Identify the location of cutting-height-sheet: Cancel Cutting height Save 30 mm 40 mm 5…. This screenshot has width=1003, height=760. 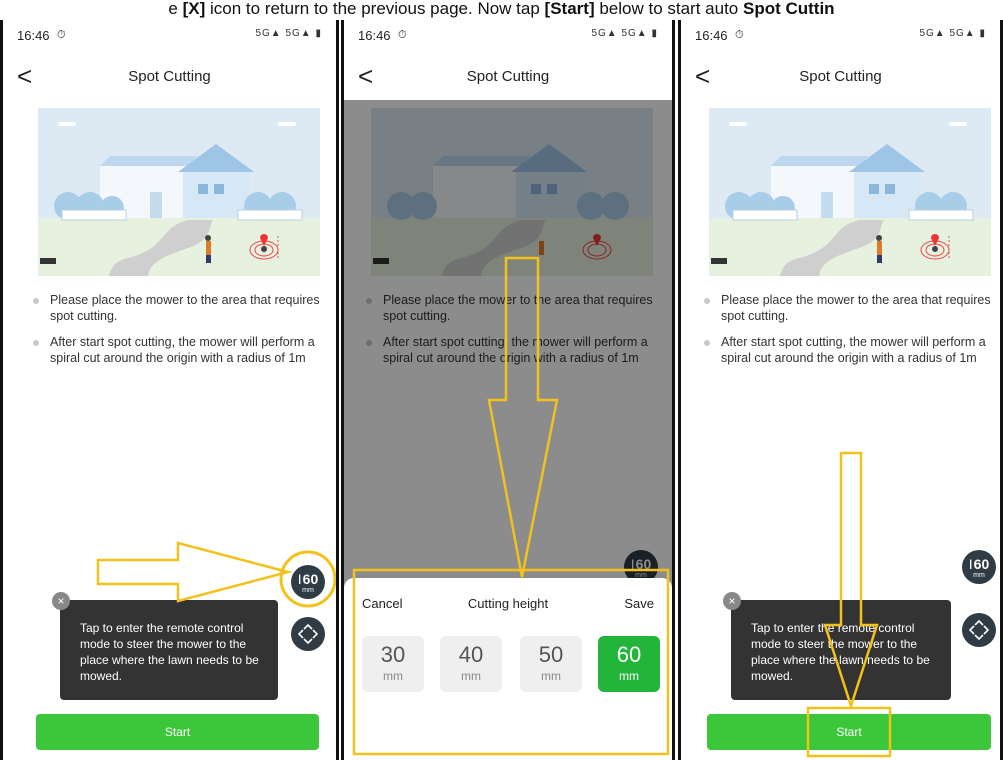
(508, 669).